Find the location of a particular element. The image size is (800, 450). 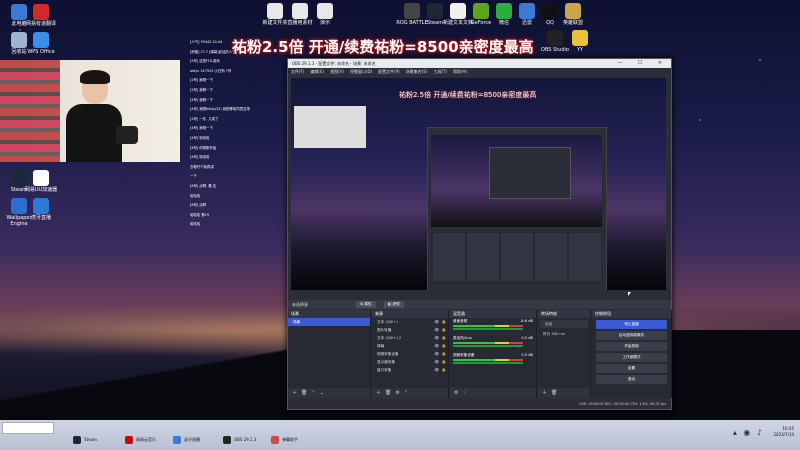

source-item: 弹幕 👁 🔒 is located at coordinates (410, 346).